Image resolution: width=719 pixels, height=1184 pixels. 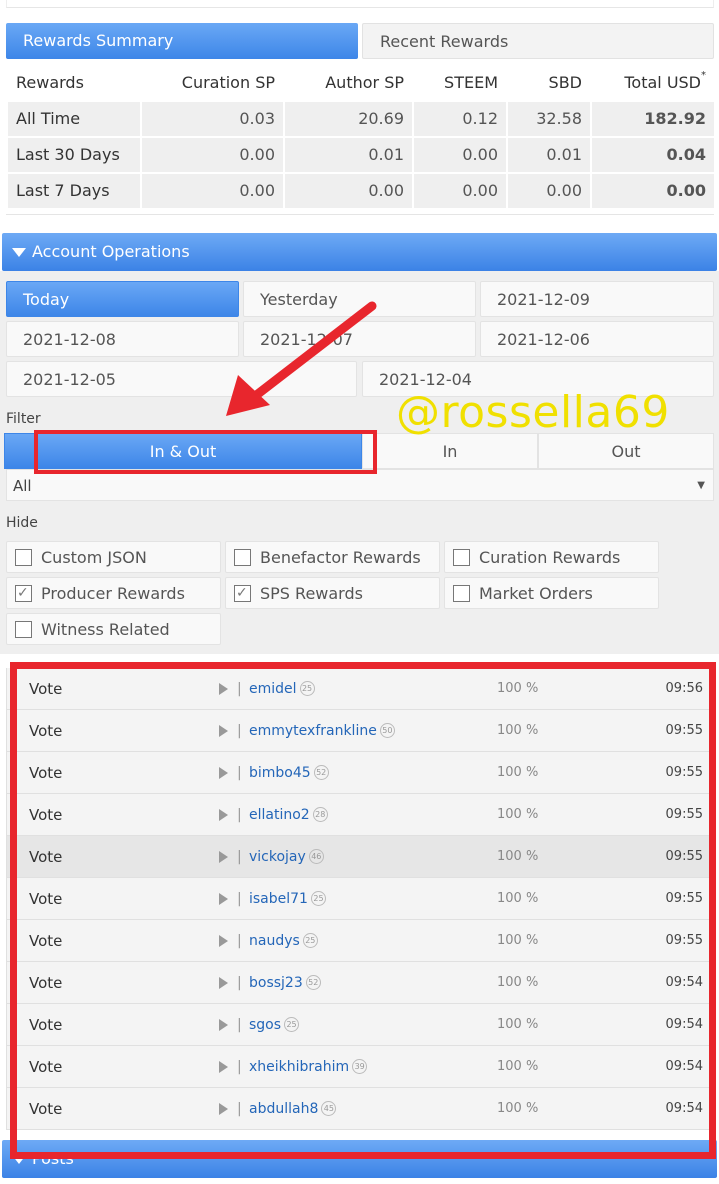 I want to click on checkbox-label: Benefactor Rewards, so click(x=340, y=557).